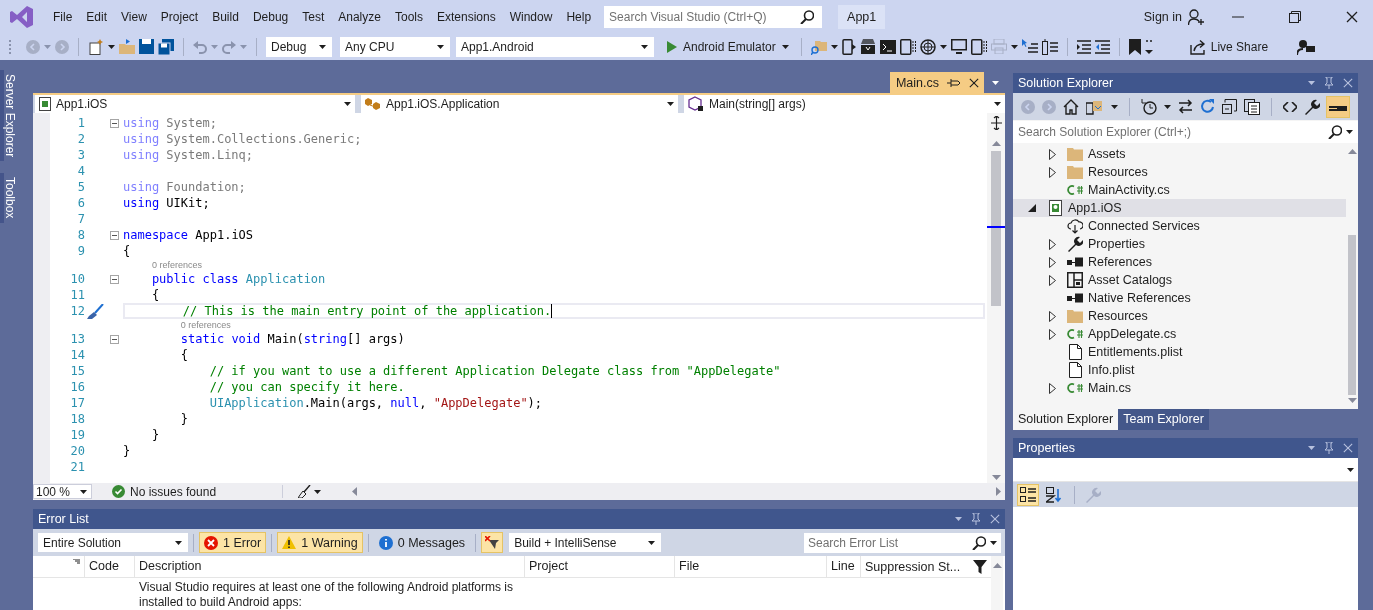 The width and height of the screenshot is (1373, 610). What do you see at coordinates (110, 566) in the screenshot?
I see `column-header: Code` at bounding box center [110, 566].